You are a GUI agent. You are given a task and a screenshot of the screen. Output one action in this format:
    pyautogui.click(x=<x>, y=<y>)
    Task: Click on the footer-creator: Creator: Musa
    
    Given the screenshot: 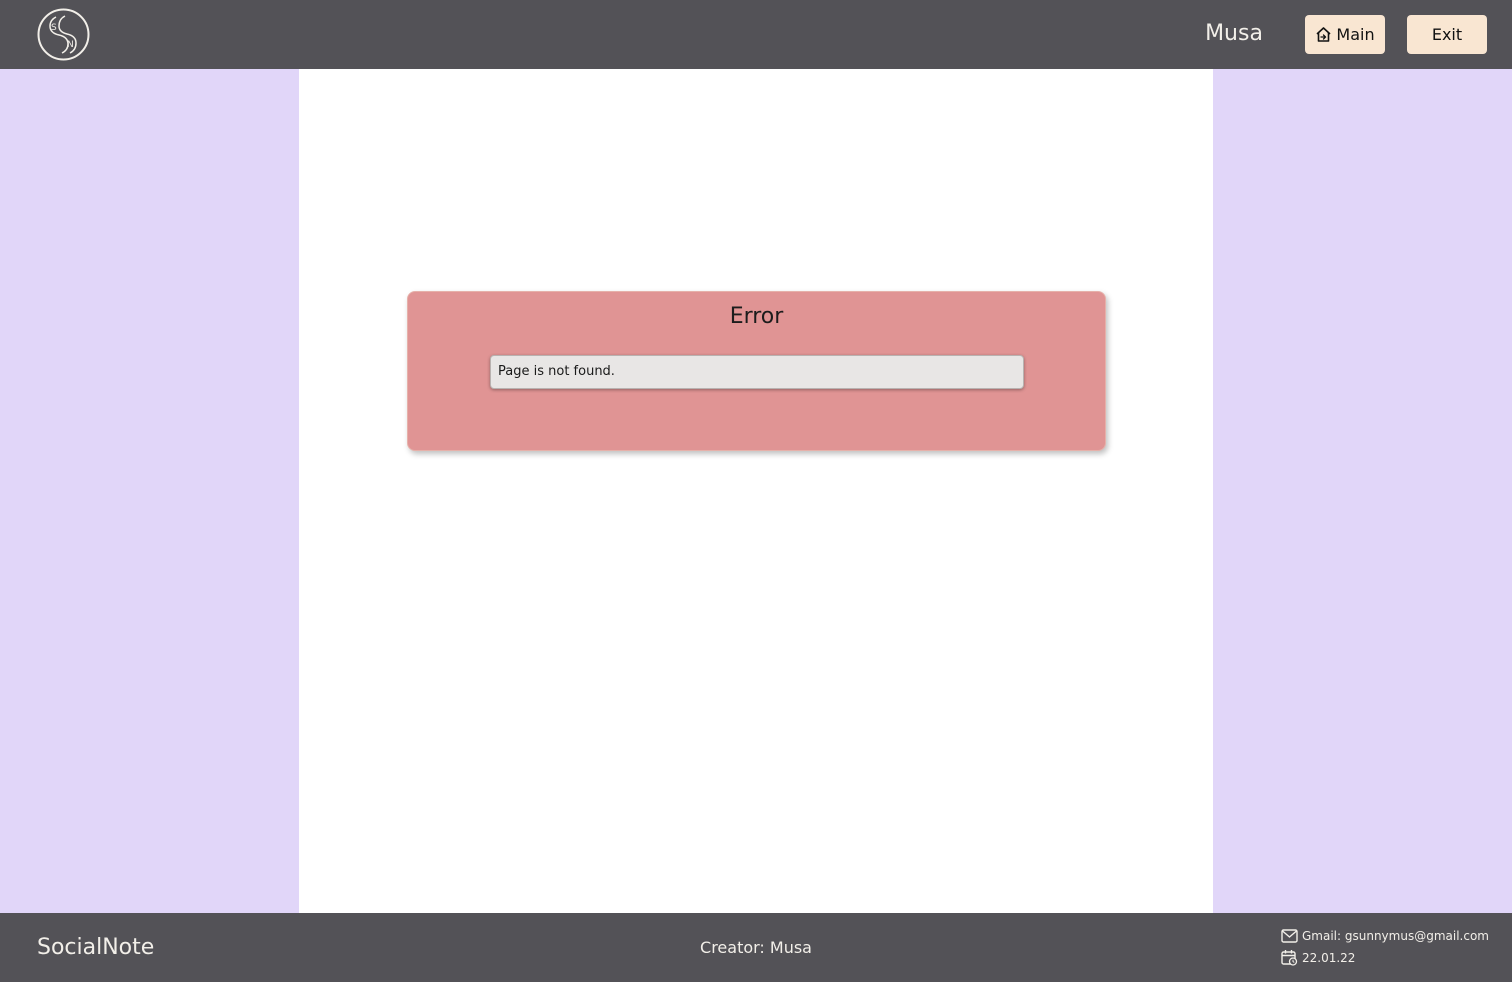 What is the action you would take?
    pyautogui.click(x=756, y=947)
    